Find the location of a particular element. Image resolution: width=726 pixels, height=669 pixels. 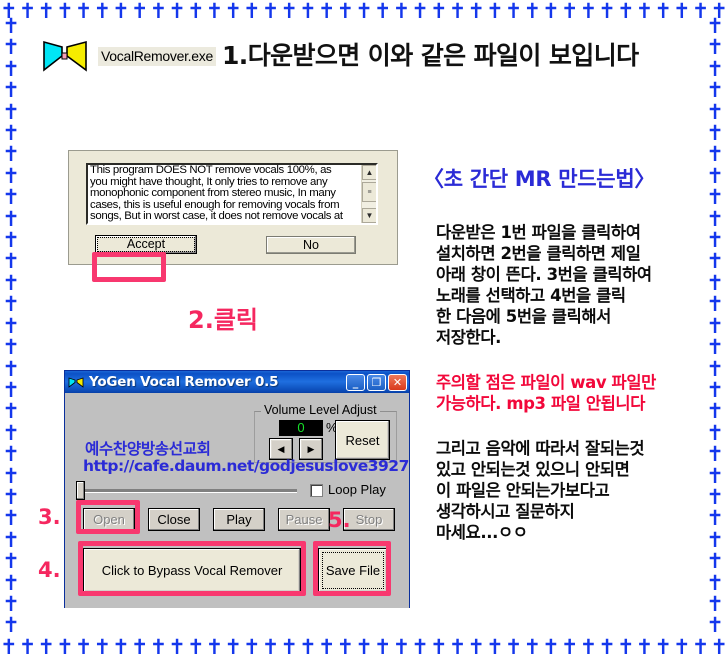

volume-group-label: Volume Level Adjust is located at coordinates (320, 410).